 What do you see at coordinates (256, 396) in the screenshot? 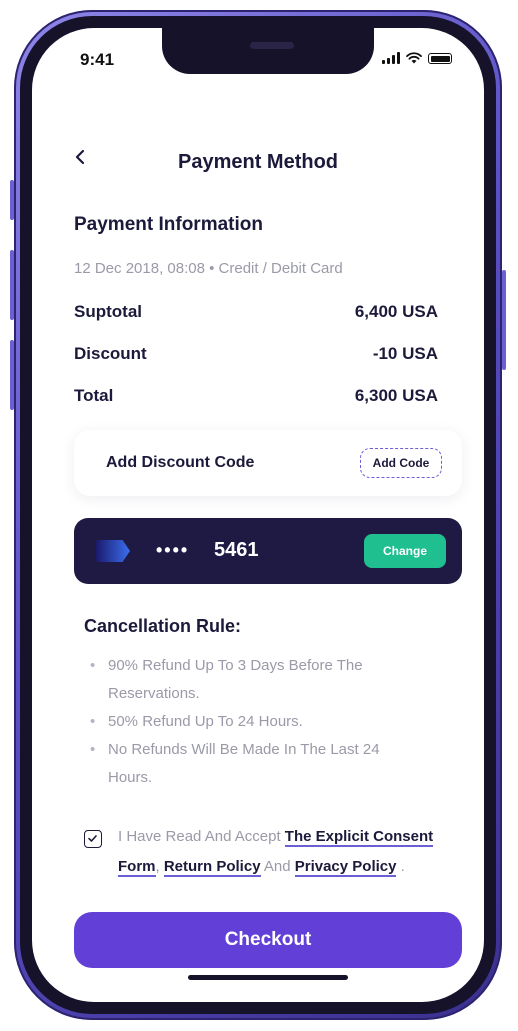
I see `total-row: Total 6,300 USA` at bounding box center [256, 396].